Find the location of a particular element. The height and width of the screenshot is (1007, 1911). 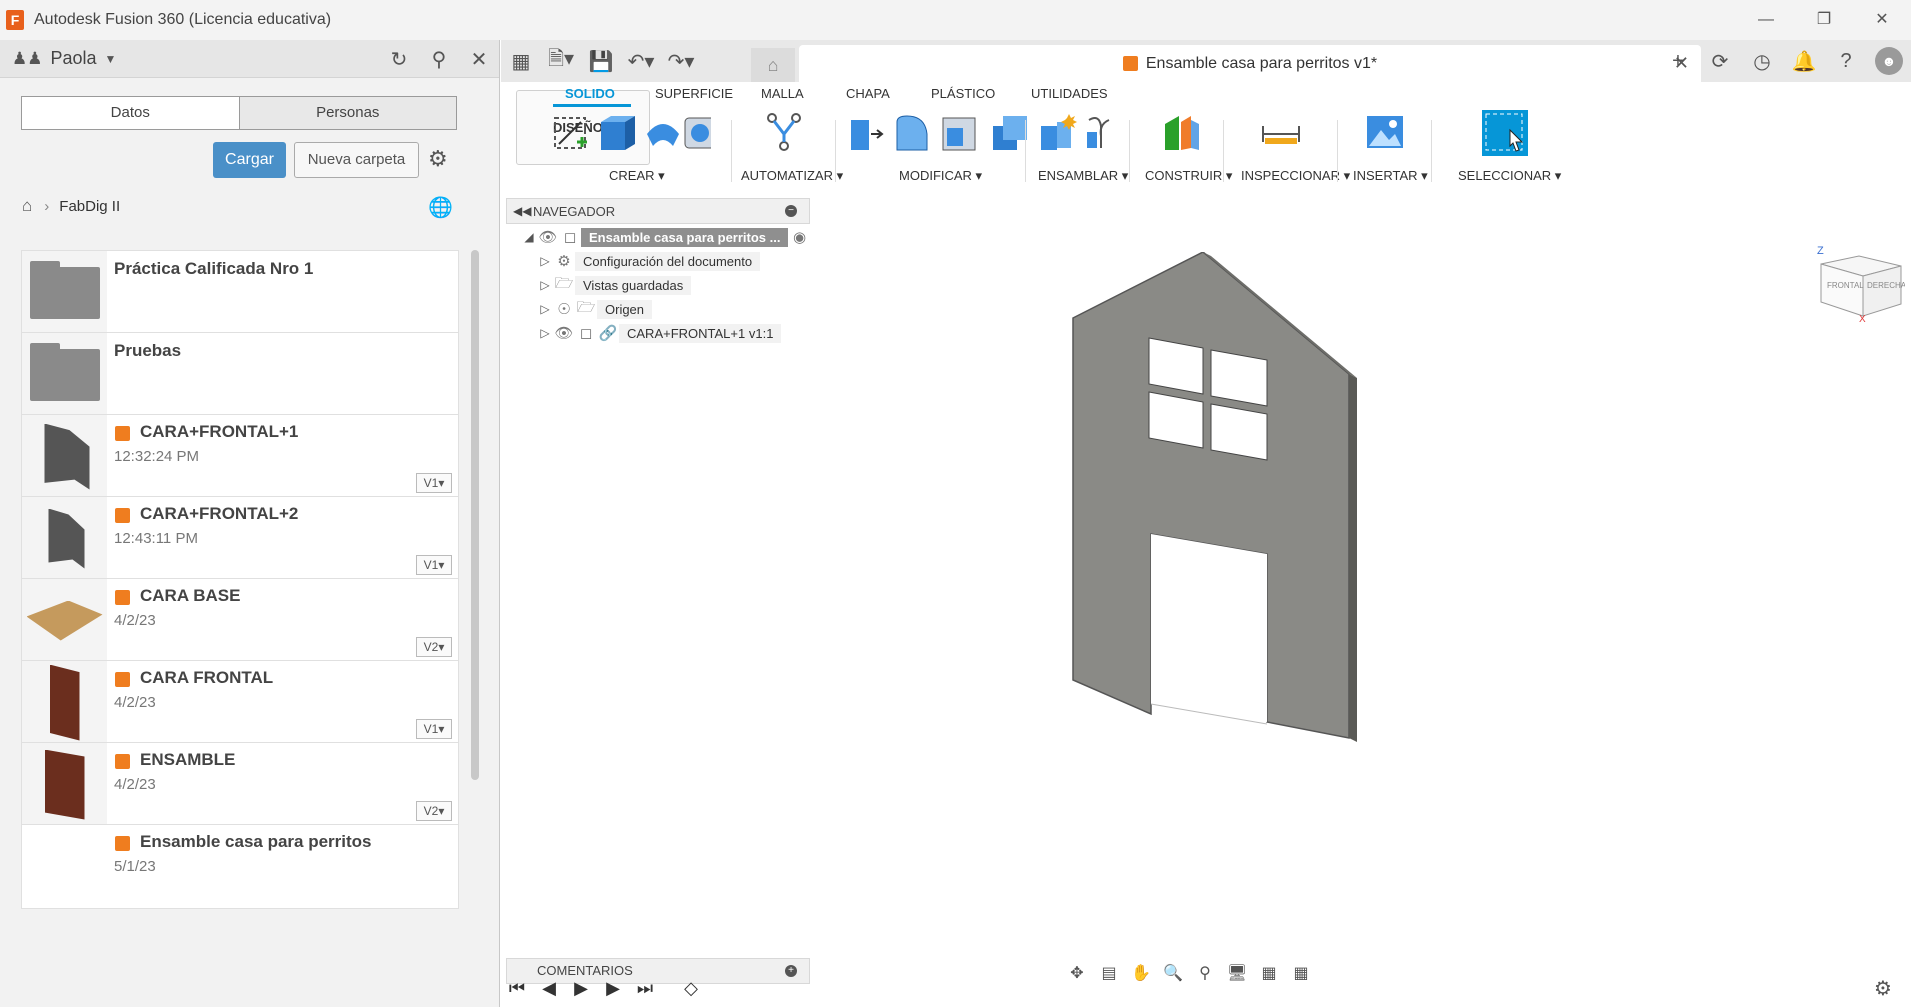

timeline-marker-icon: ◇ is located at coordinates (691, 988).